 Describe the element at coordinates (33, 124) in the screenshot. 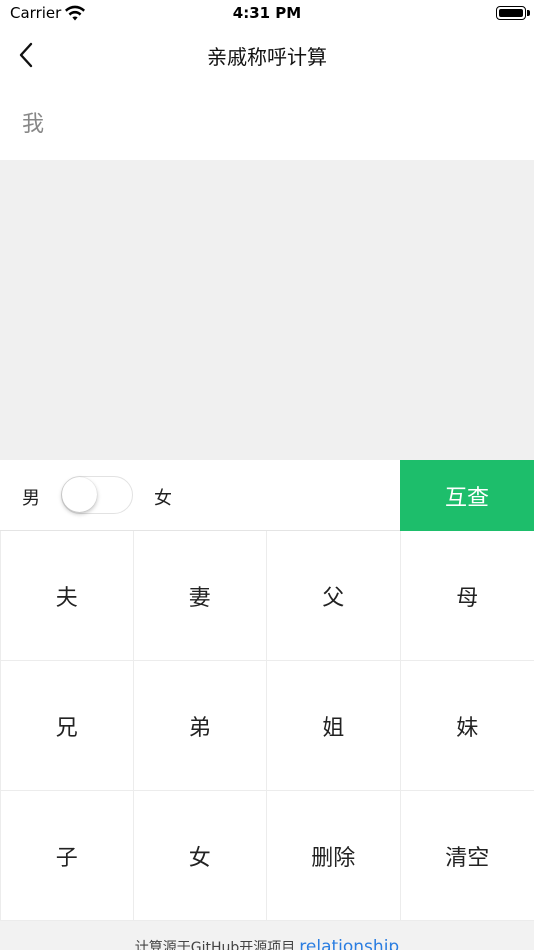

I see `query-text: 我` at that location.